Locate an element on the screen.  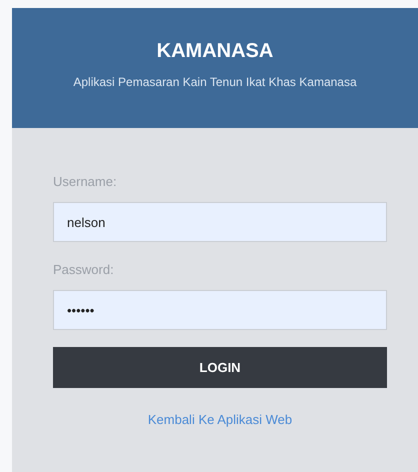
app-title: KAMANASA is located at coordinates (215, 51).